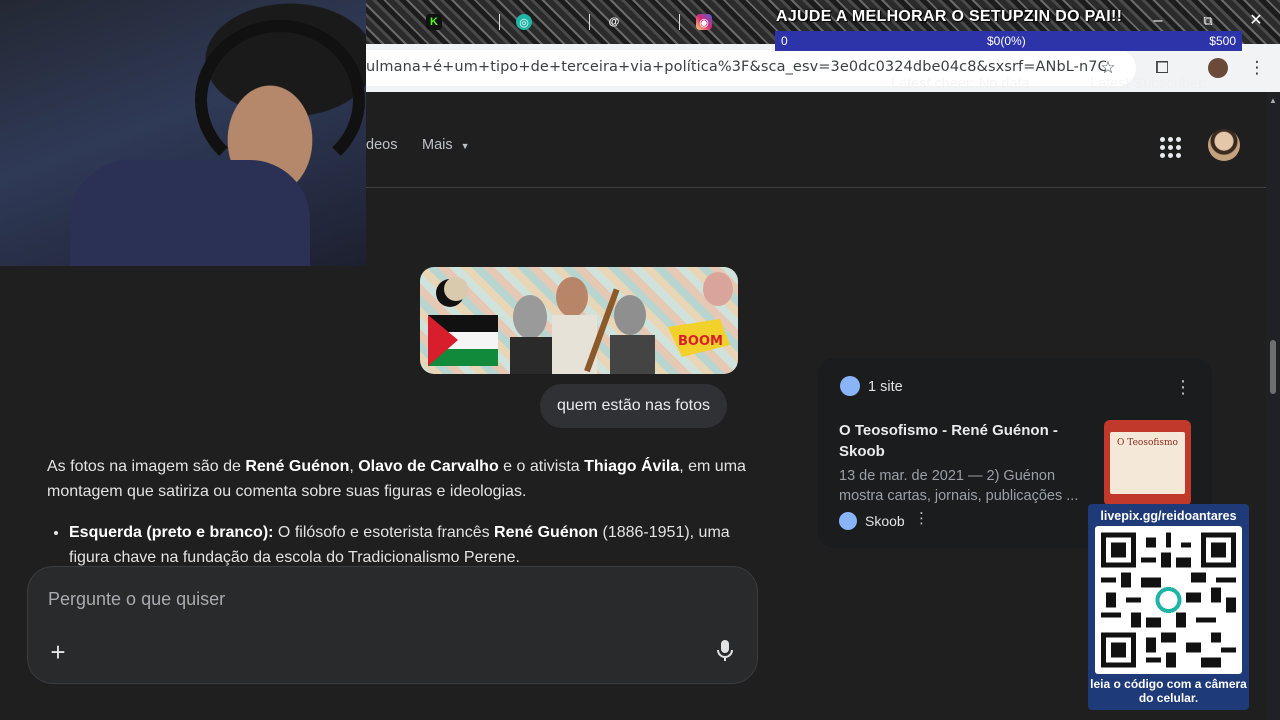 The height and width of the screenshot is (720, 1280). Describe the element at coordinates (848, 521) in the screenshot. I see `skoob-favicon-icon` at that location.